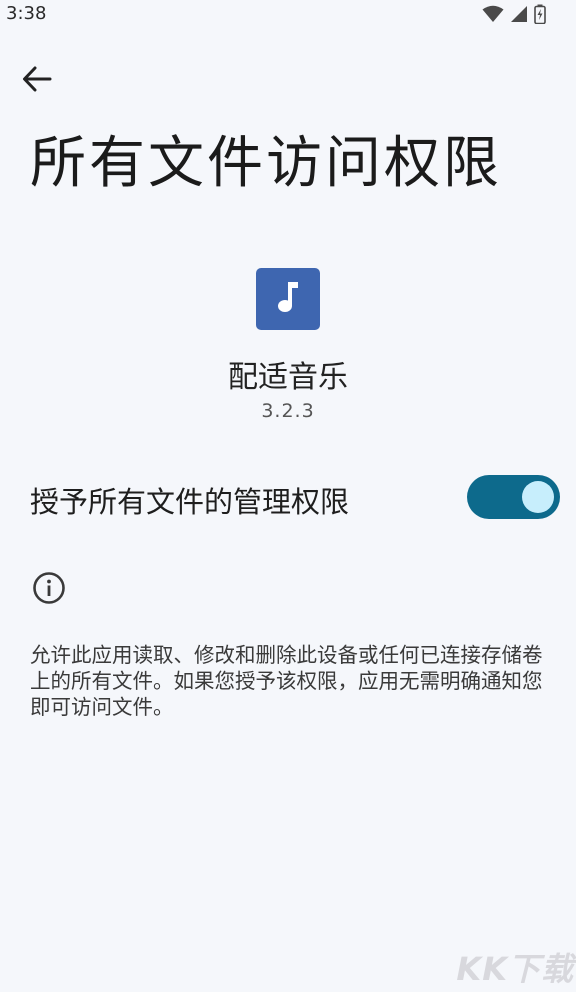 The width and height of the screenshot is (576, 992). I want to click on info-icon, so click(49, 588).